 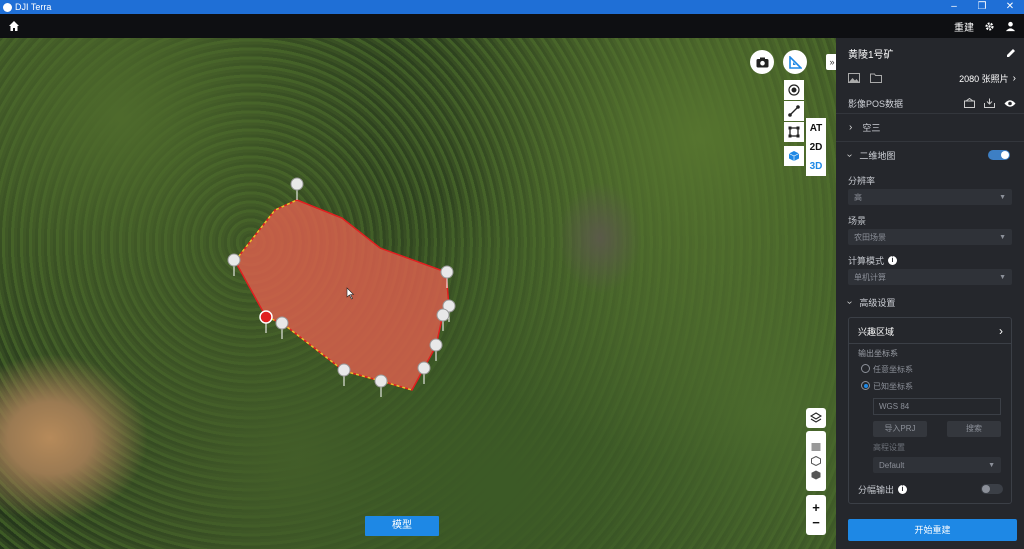 I want to click on target-point-icon, so click(x=794, y=90).